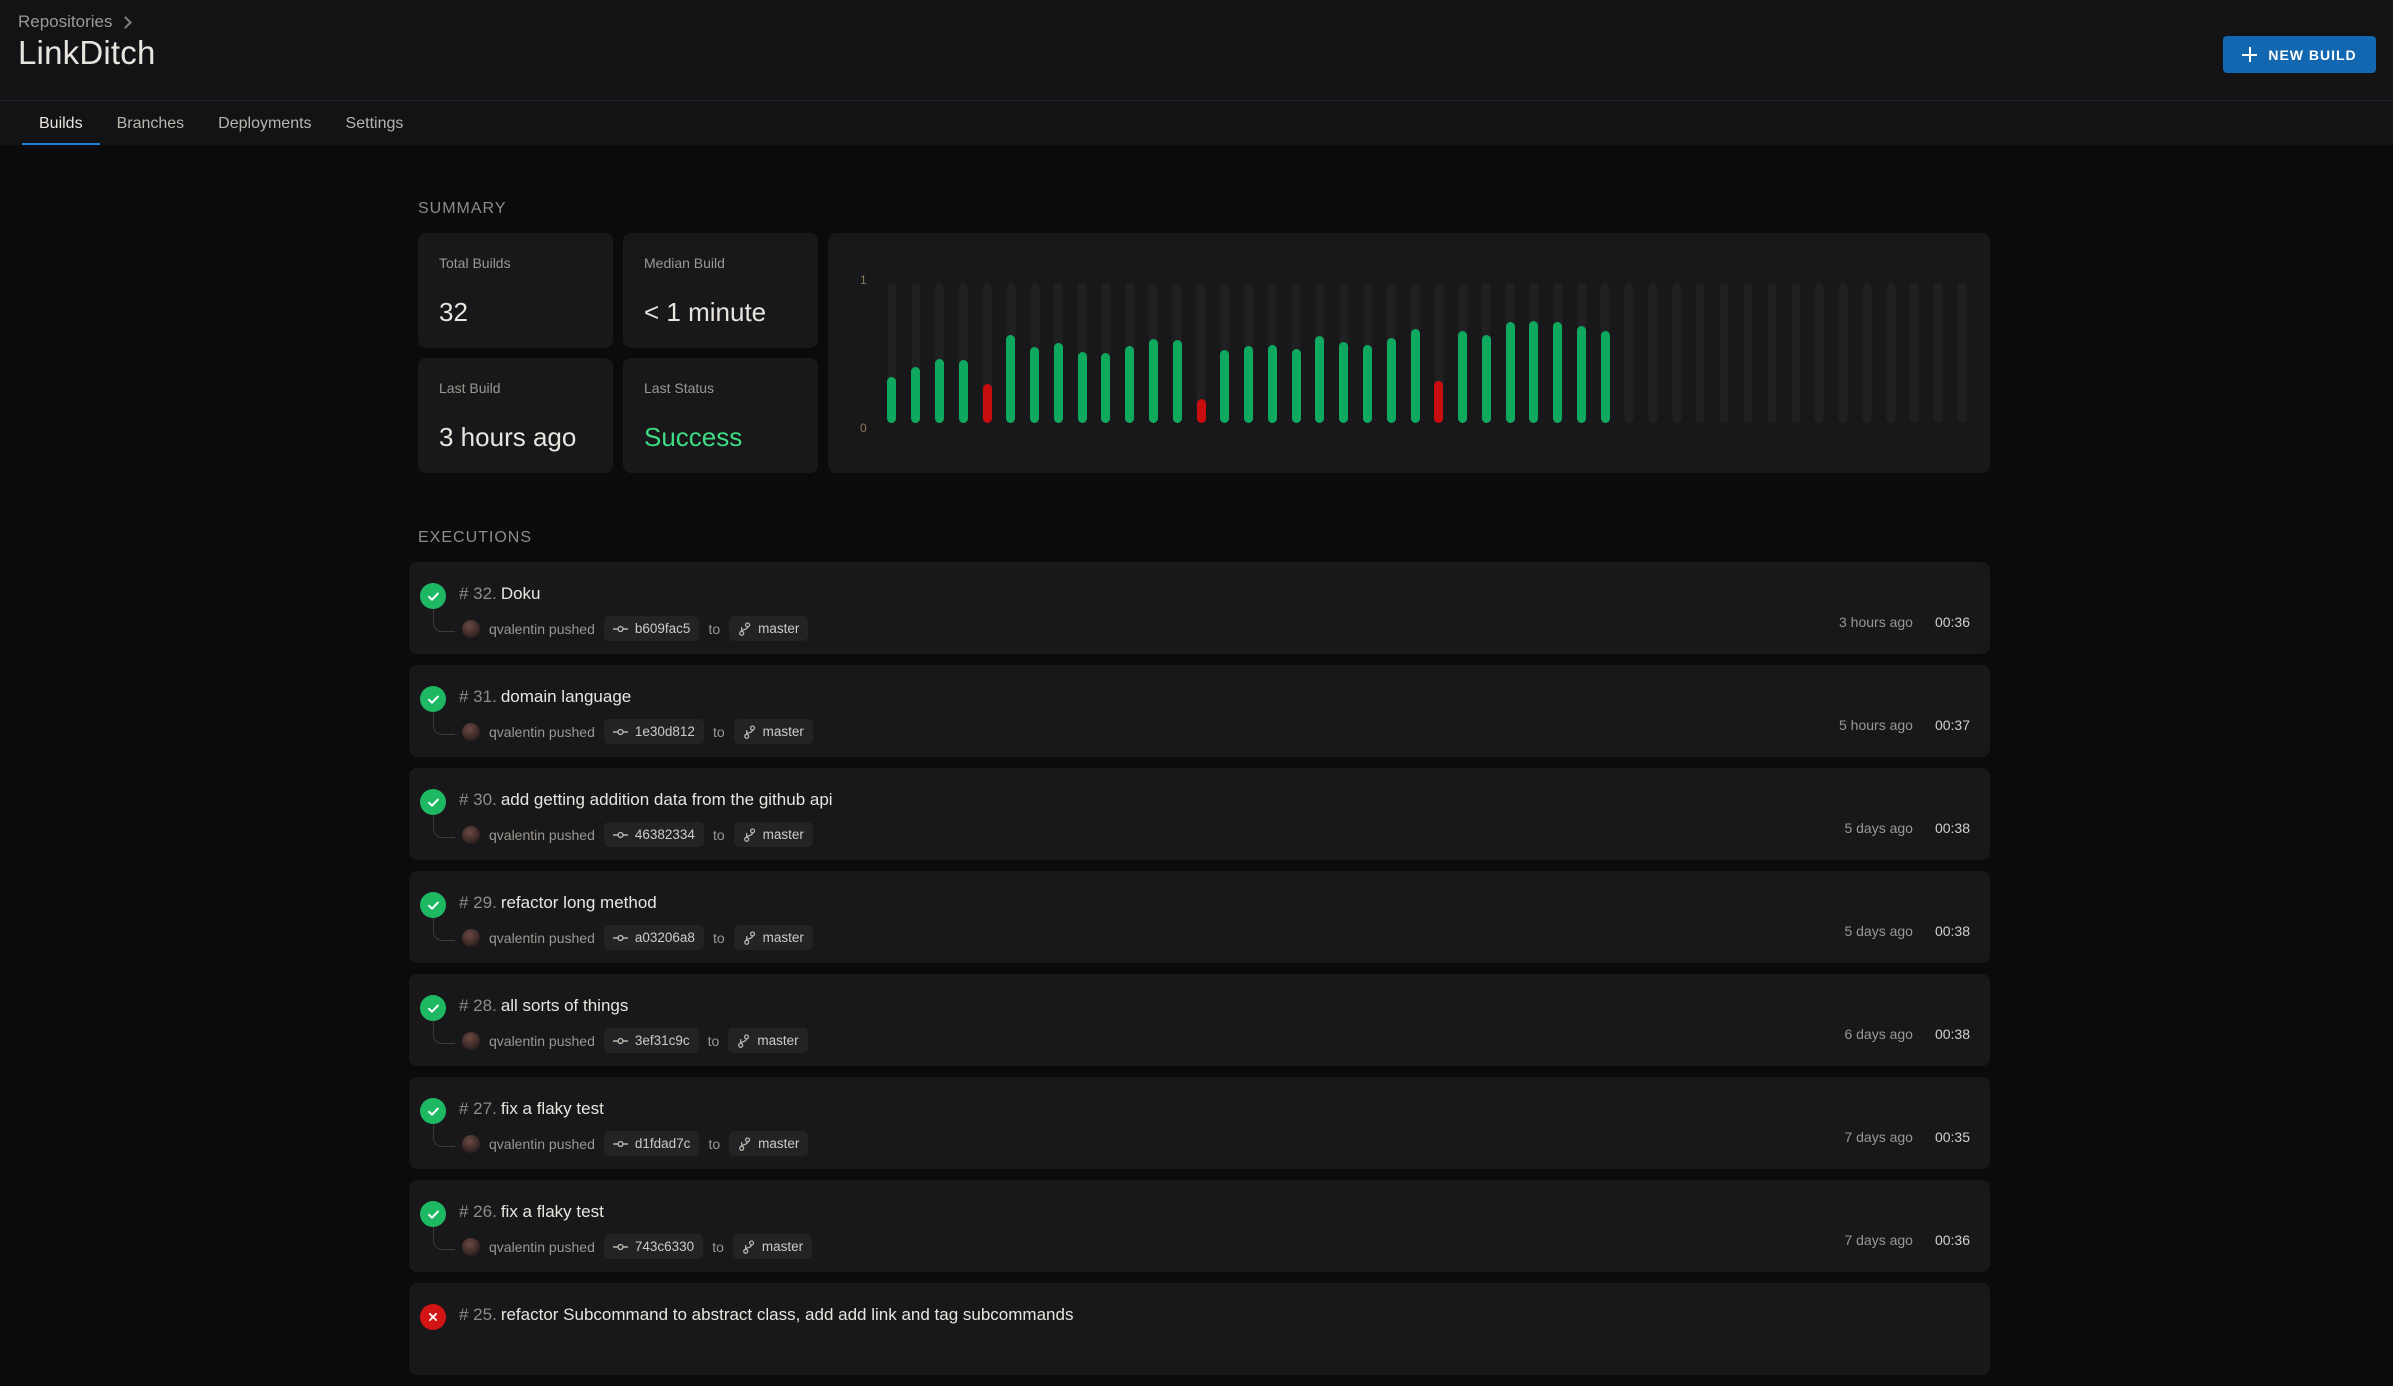 This screenshot has height=1386, width=2393. Describe the element at coordinates (651, 628) in the screenshot. I see `commit-badge: b609fac5` at that location.